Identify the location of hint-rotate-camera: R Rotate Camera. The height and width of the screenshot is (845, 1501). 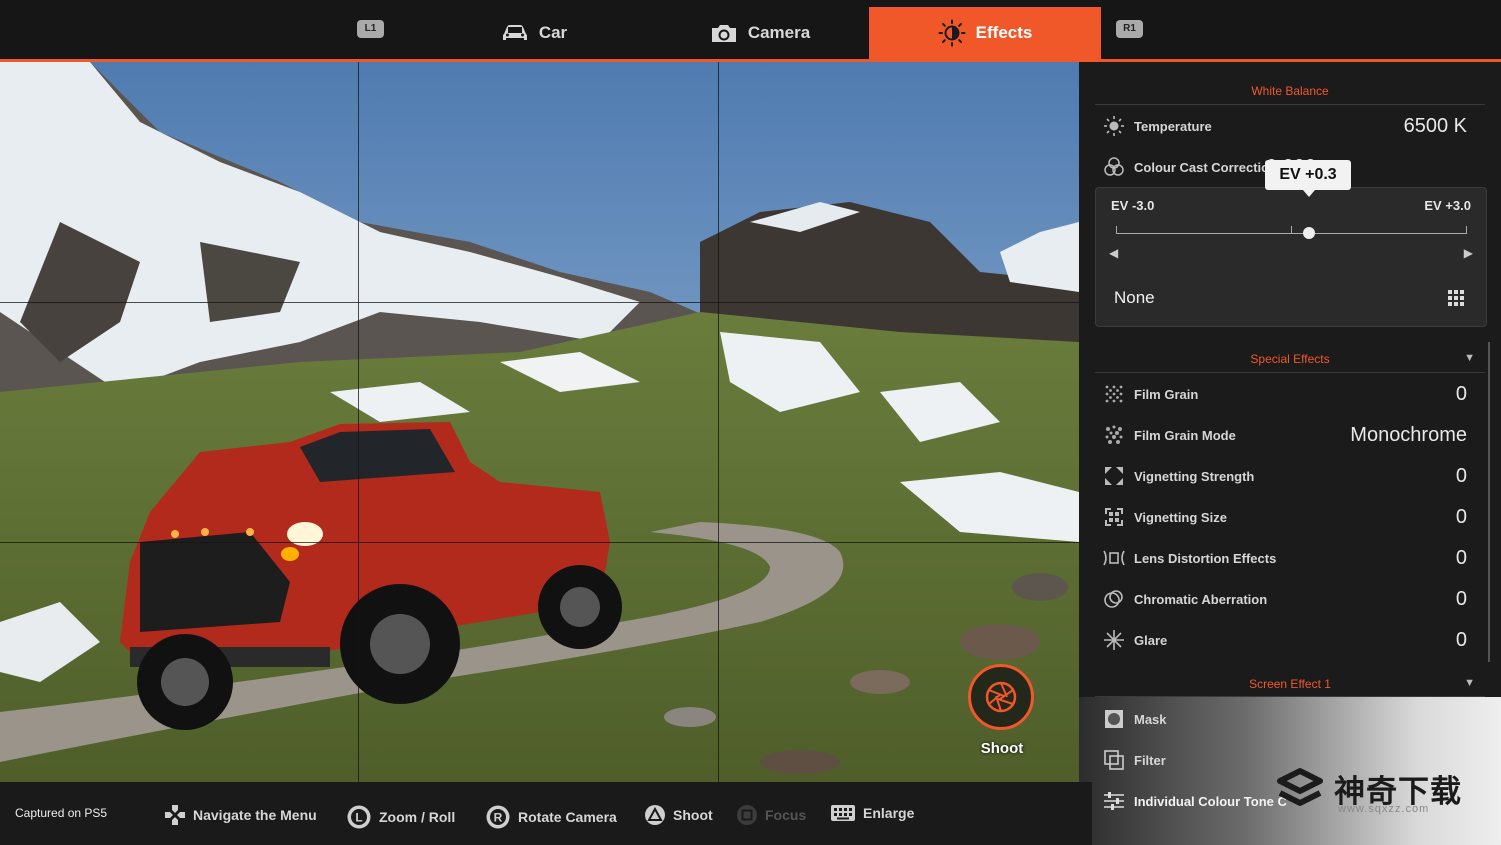
(551, 817).